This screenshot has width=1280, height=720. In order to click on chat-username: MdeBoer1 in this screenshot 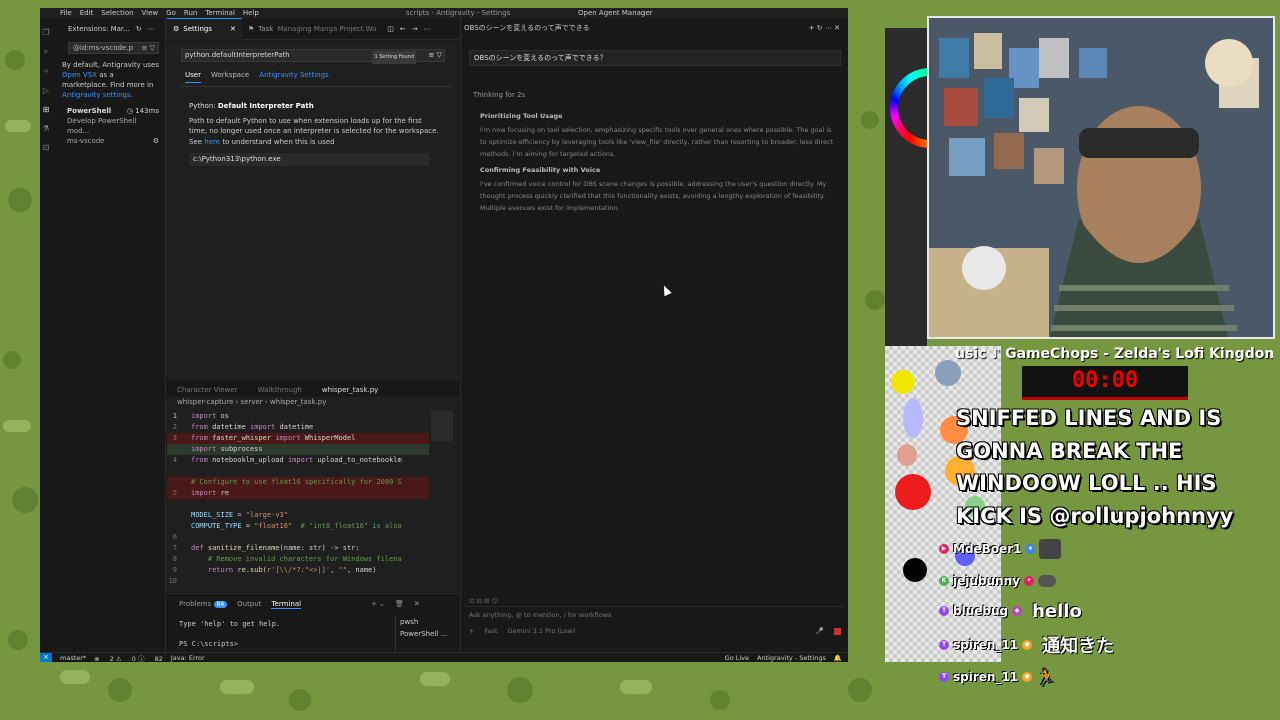, I will do `click(987, 549)`.